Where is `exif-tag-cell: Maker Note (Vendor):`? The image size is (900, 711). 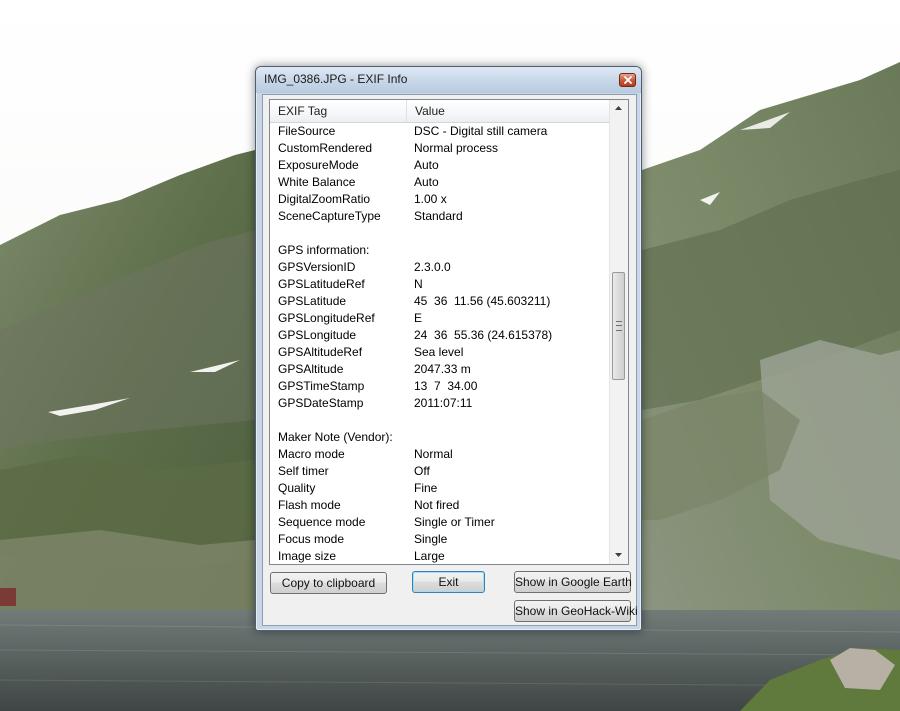 exif-tag-cell: Maker Note (Vendor): is located at coordinates (335, 437).